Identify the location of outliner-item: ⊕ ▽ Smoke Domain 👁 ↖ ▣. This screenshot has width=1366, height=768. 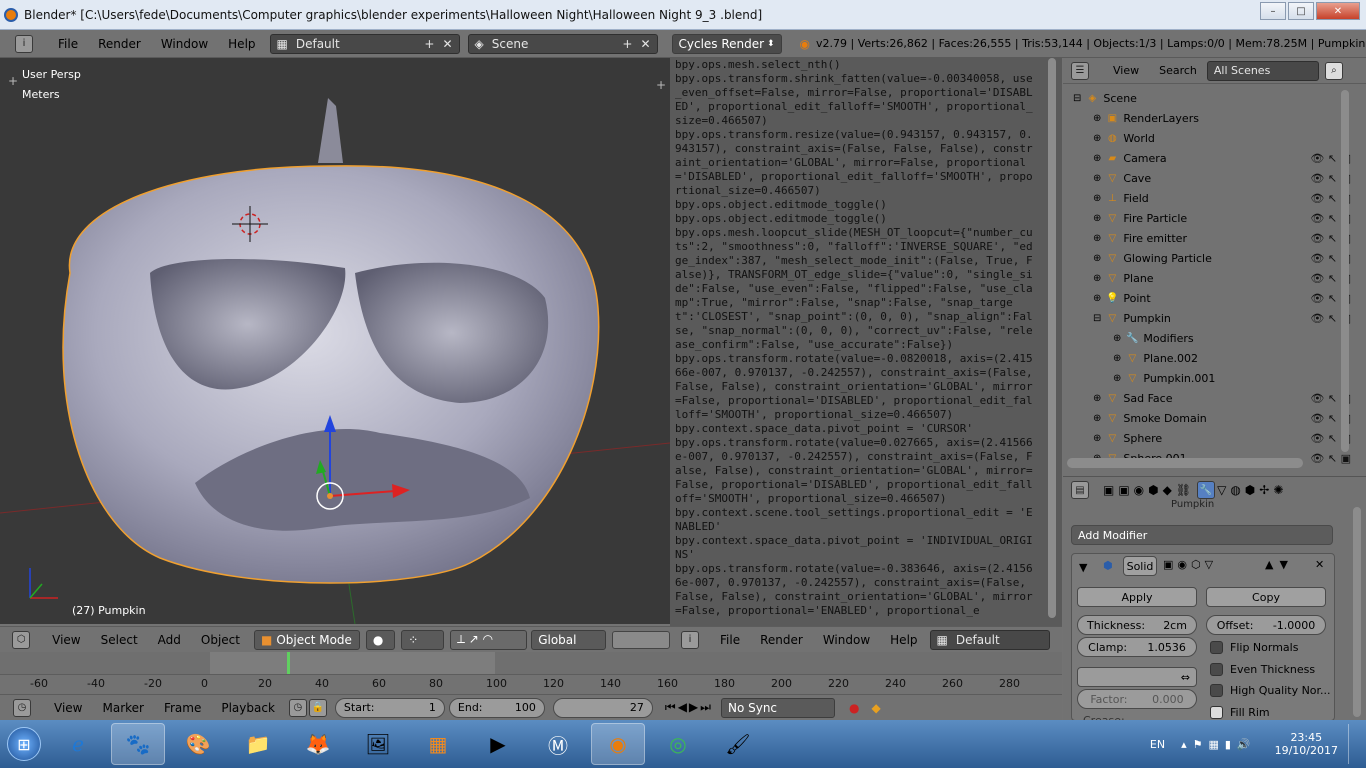
(1208, 418).